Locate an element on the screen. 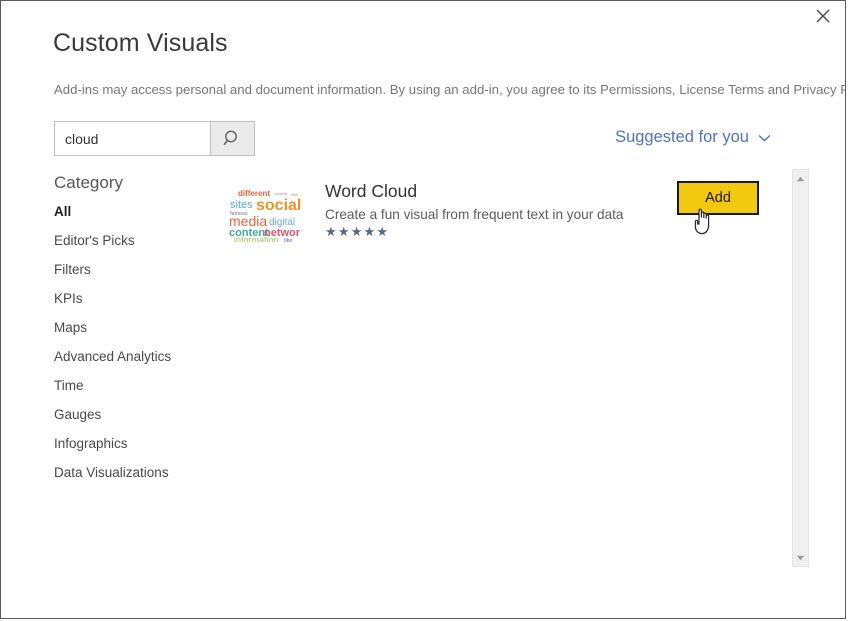 This screenshot has height=621, width=848. caret-down-glyph is located at coordinates (800, 557).